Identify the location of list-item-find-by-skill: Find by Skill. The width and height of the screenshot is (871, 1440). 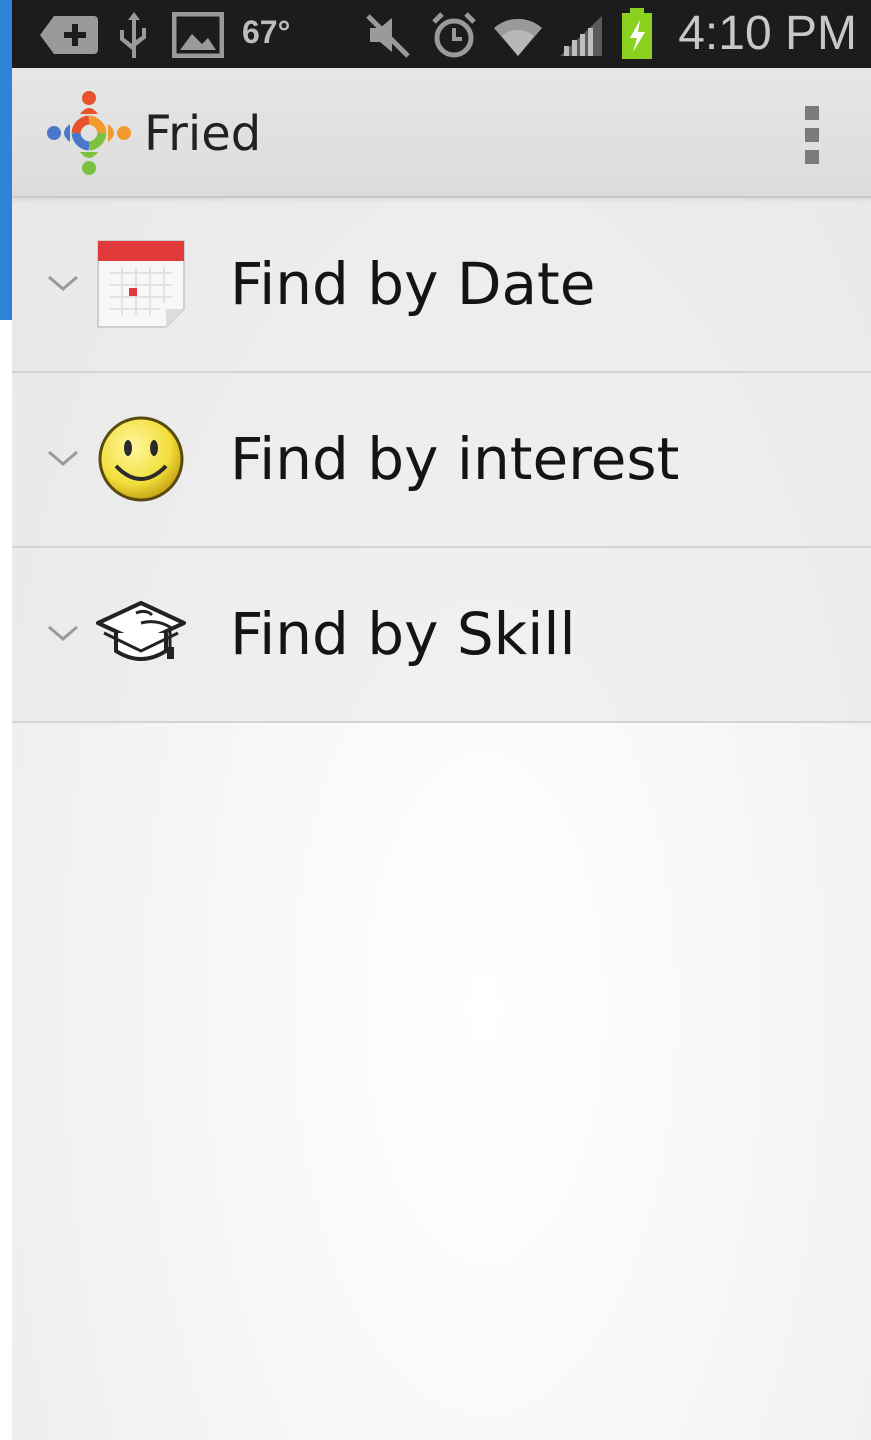
(441, 635).